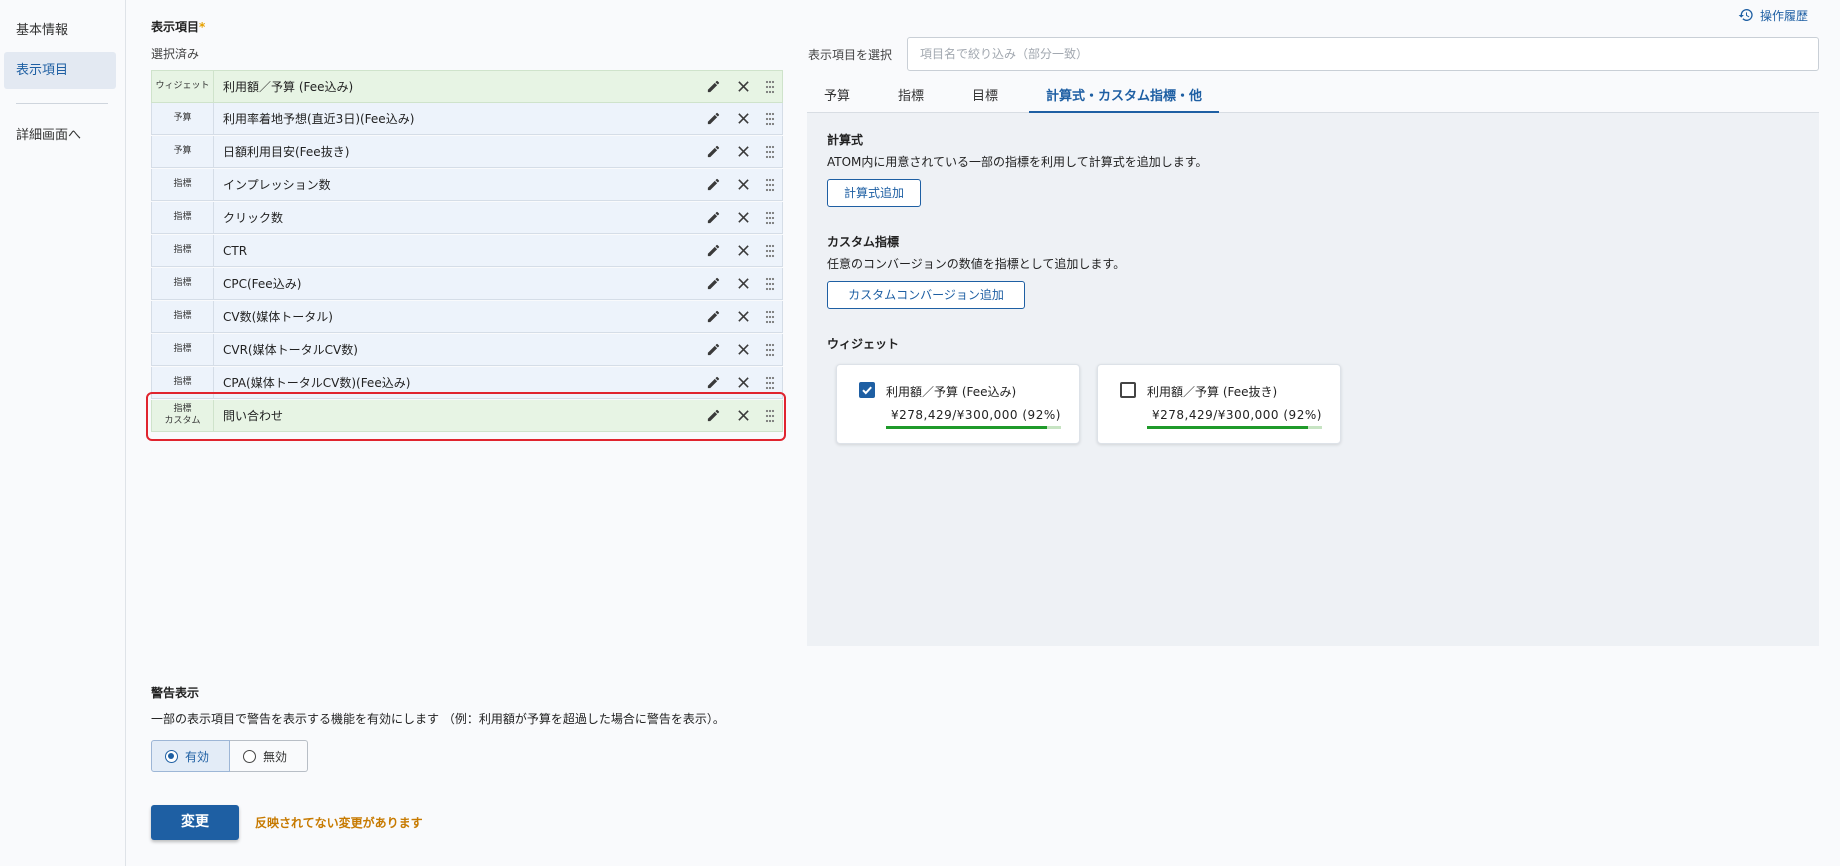  I want to click on selected-item-row: 指標 CV数(媒体トータル), so click(467, 317).